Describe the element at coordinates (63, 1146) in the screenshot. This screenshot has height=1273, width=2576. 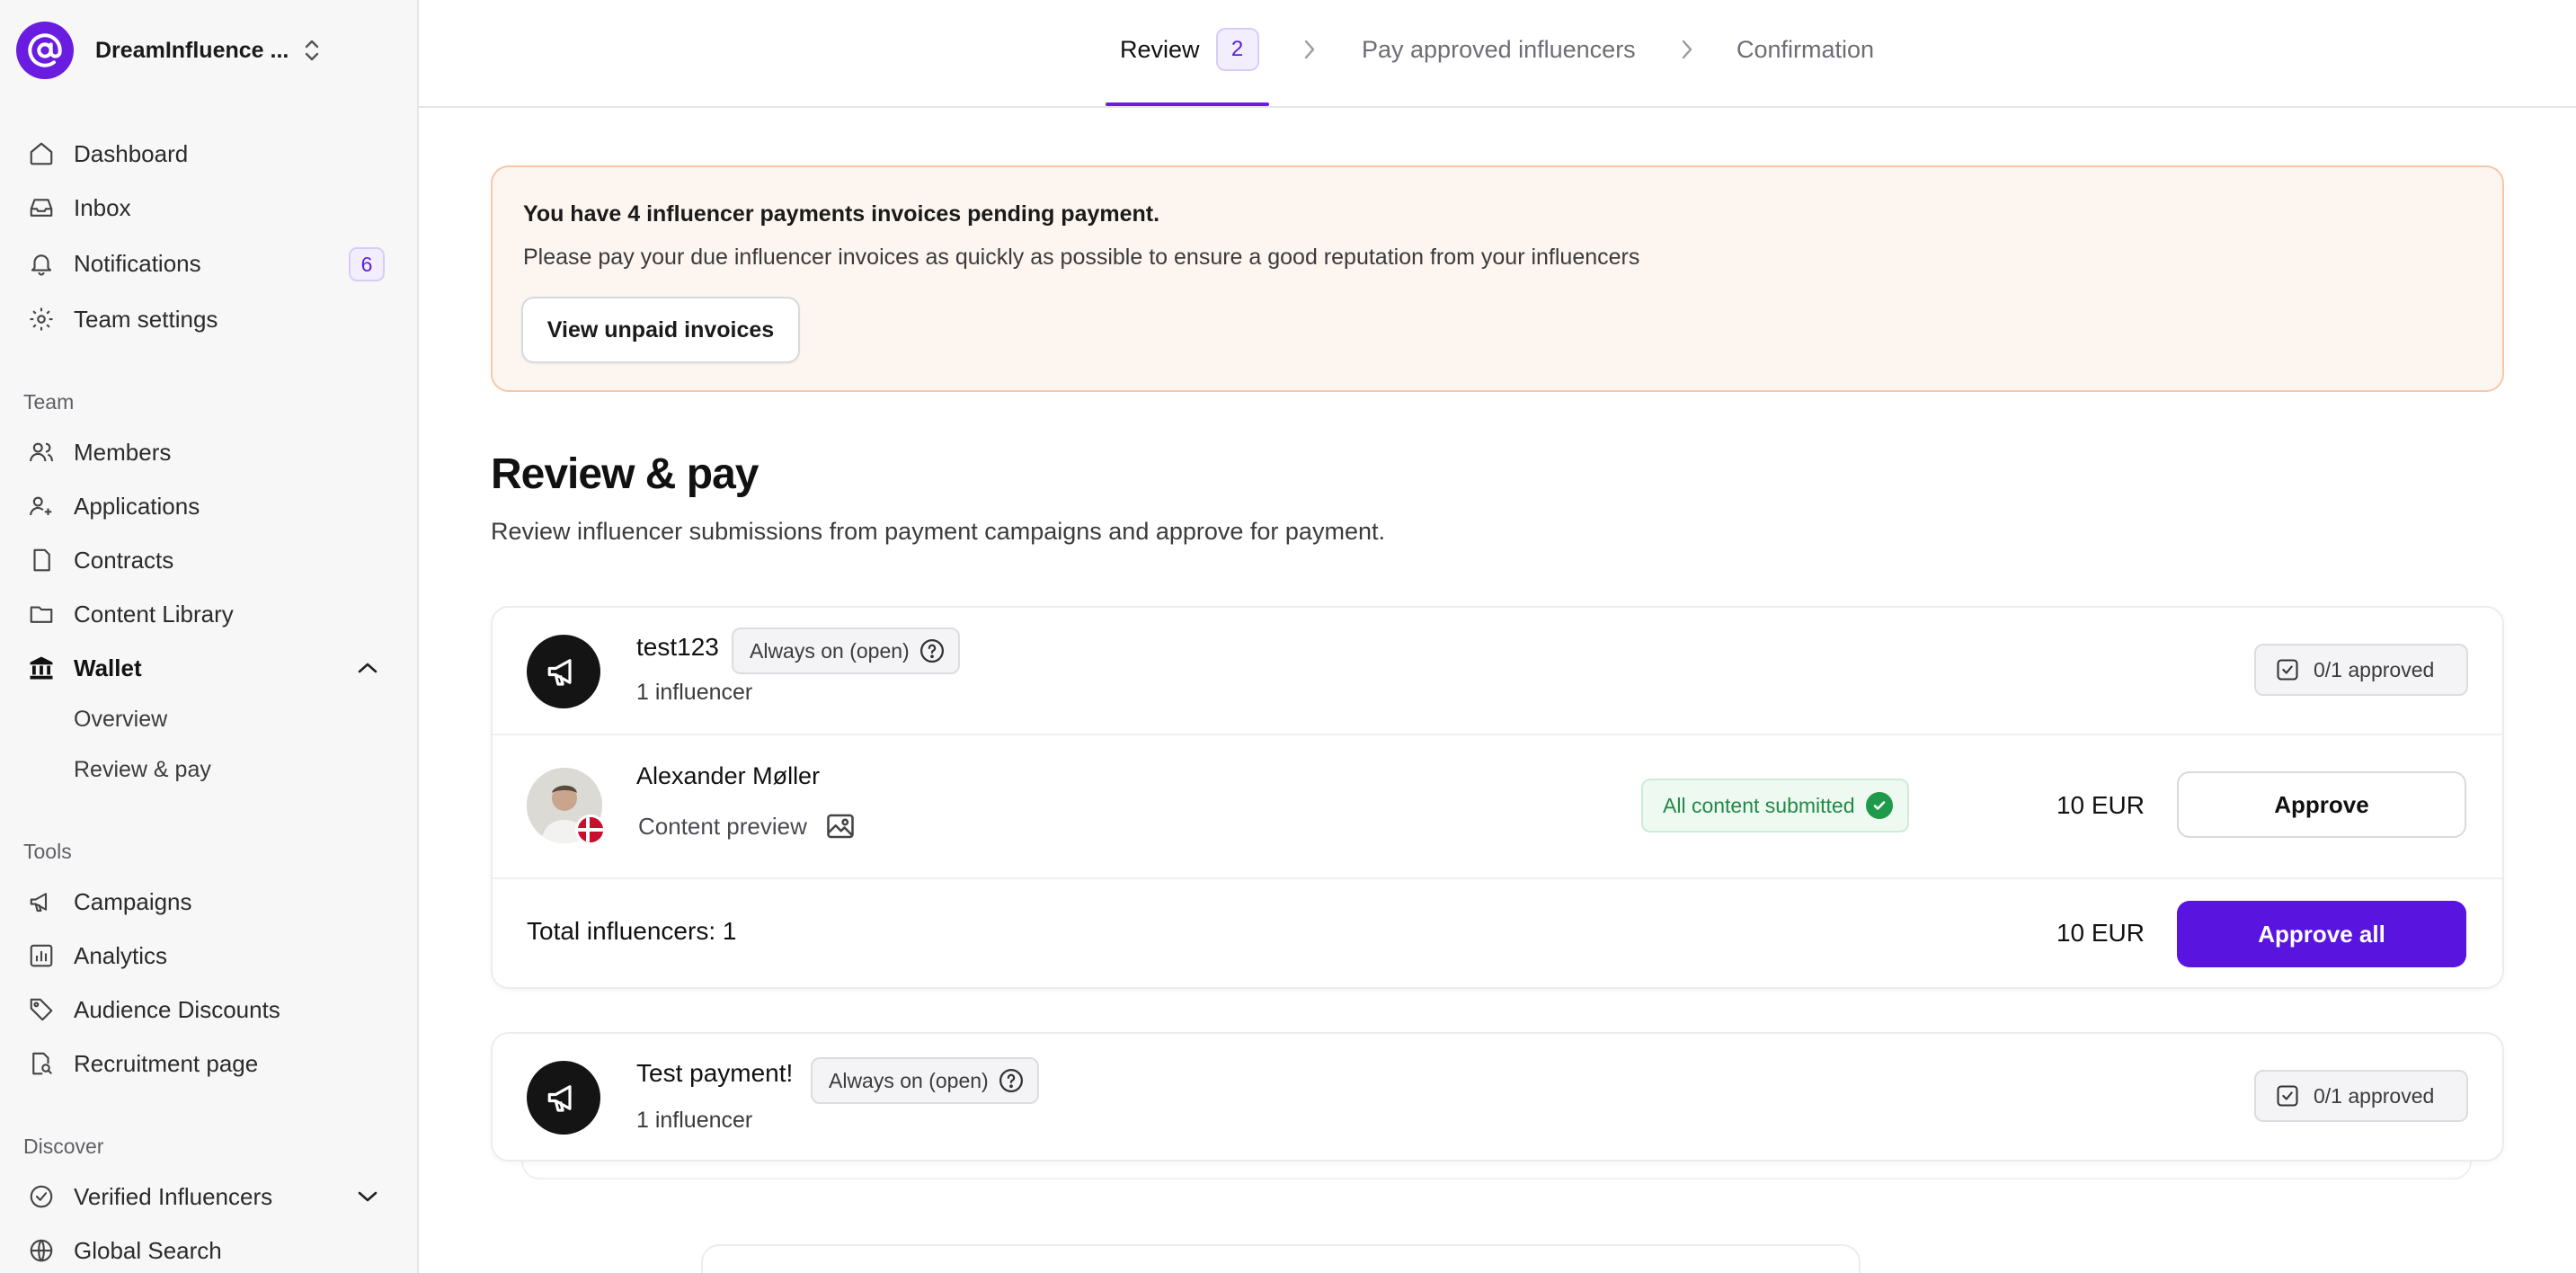
I see `section-label-discover: Discover` at that location.